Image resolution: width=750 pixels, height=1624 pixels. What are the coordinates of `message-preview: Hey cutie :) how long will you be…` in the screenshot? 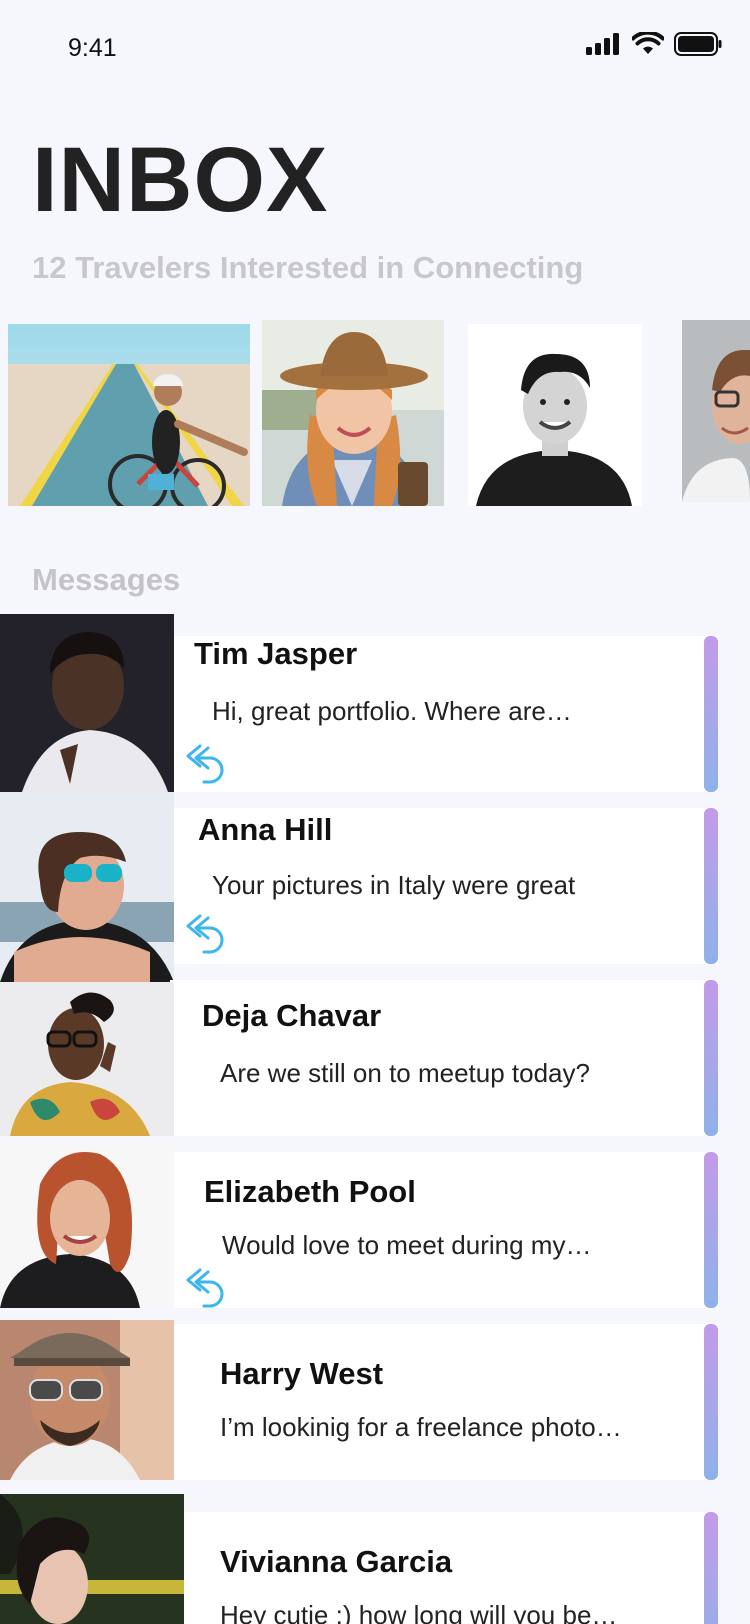 It's located at (419, 1612).